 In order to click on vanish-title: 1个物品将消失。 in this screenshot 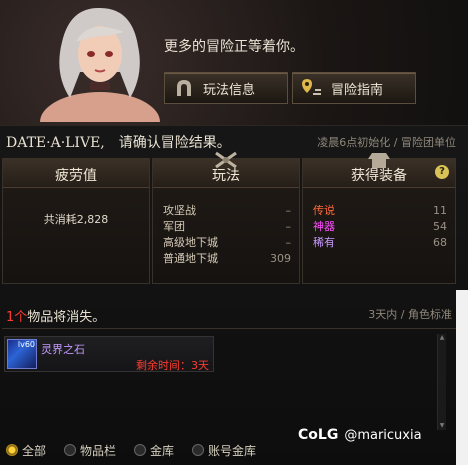, I will do `click(55, 315)`.